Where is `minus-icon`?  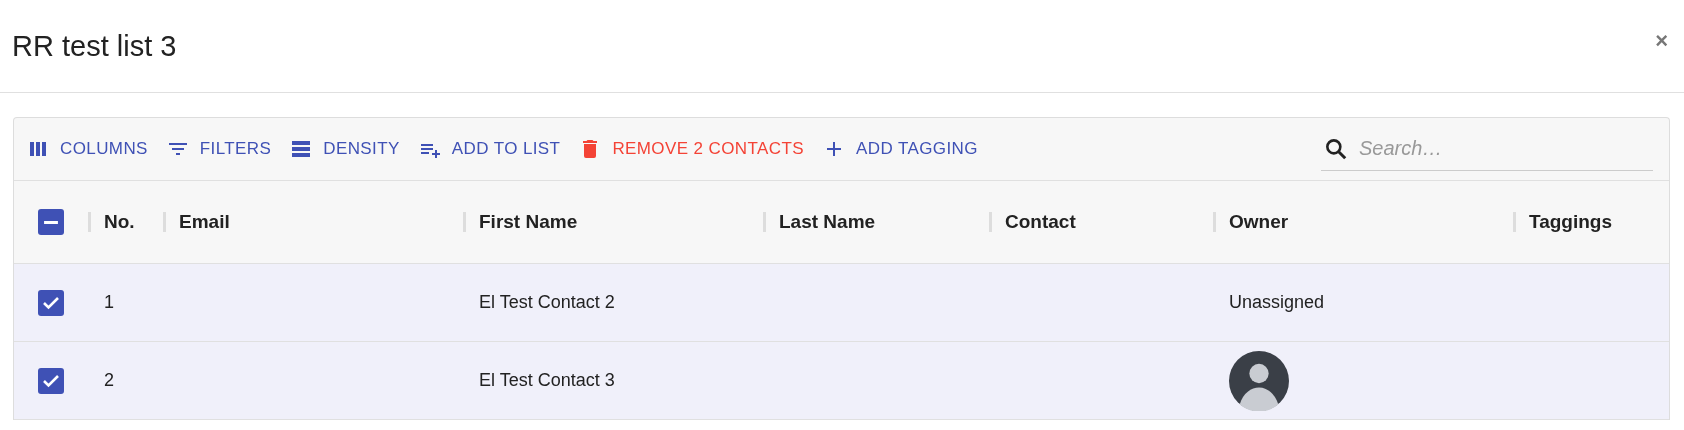
minus-icon is located at coordinates (51, 222).